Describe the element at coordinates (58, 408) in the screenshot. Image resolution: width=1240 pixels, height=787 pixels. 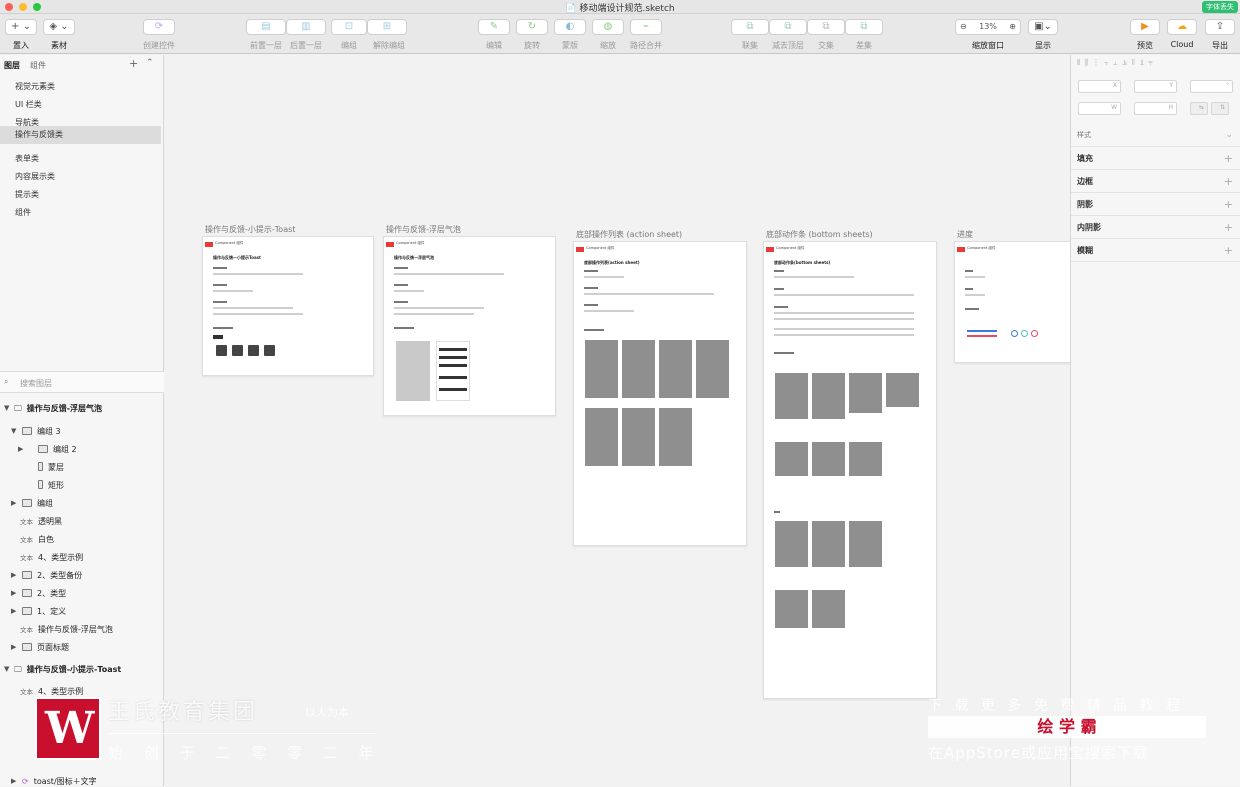
I see `layer-row: 🖵 操作与反馈-浮层气泡` at that location.